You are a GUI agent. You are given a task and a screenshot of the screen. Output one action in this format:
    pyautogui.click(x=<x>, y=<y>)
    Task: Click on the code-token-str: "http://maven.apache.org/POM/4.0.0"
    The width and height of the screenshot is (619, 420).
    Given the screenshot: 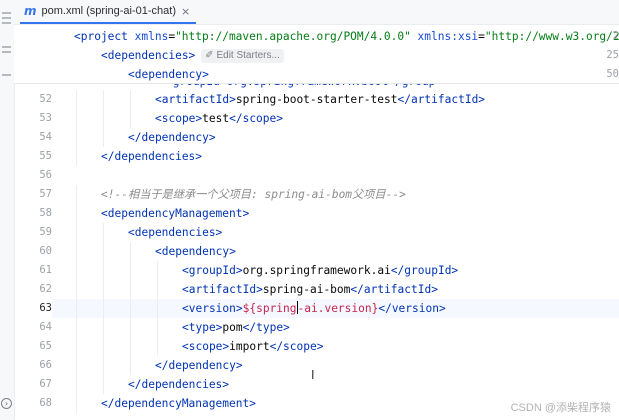 What is the action you would take?
    pyautogui.click(x=293, y=36)
    